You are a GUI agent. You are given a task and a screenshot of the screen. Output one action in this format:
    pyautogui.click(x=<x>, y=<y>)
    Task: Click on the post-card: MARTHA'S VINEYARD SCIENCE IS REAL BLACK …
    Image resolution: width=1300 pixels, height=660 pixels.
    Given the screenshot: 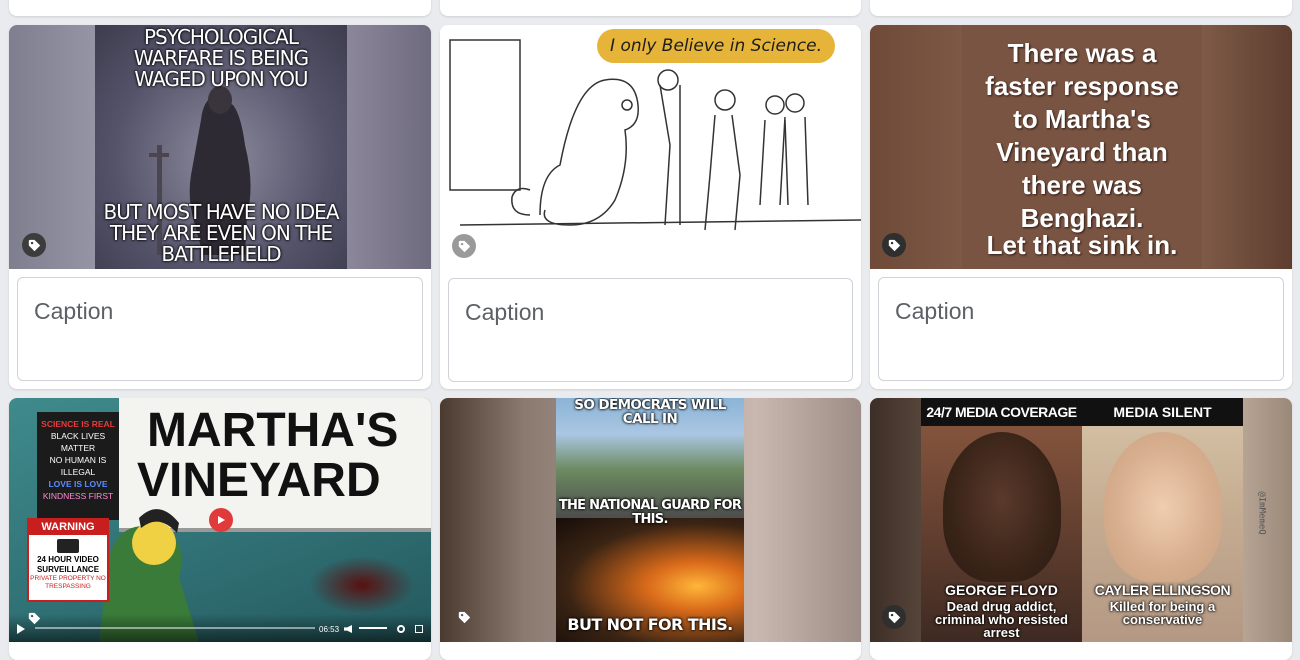 What is the action you would take?
    pyautogui.click(x=220, y=529)
    